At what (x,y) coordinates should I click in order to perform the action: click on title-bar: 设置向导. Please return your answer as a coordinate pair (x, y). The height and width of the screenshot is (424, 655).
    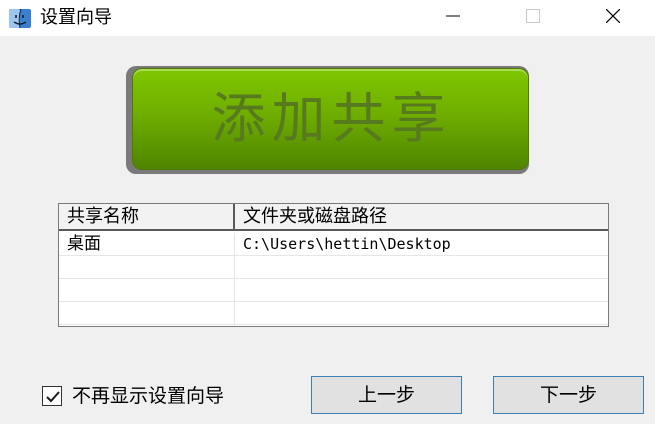
    Looking at the image, I should click on (327, 18).